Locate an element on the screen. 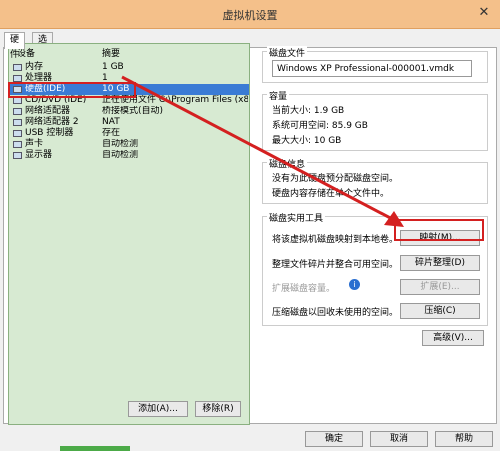 The height and width of the screenshot is (451, 500). cd-icon is located at coordinates (17, 100).